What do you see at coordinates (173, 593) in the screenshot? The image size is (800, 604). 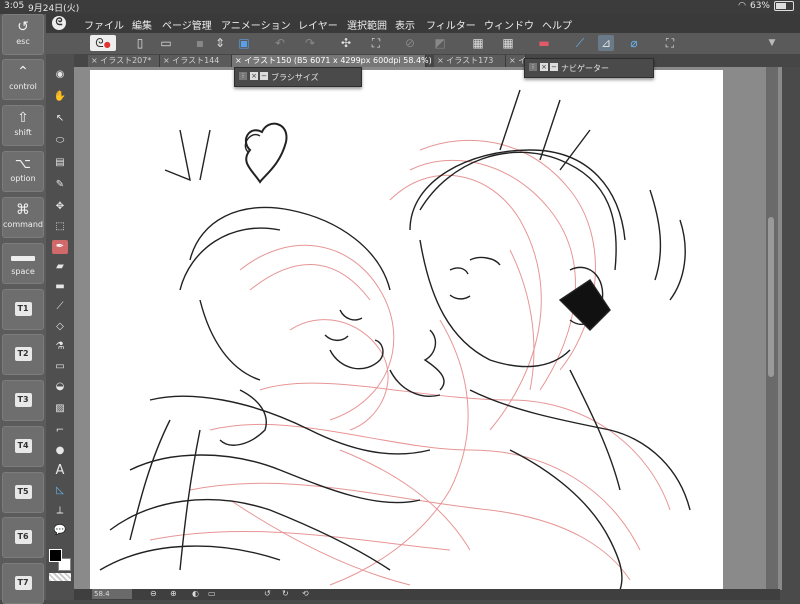 I see `zoom-in-icon: ⊕` at bounding box center [173, 593].